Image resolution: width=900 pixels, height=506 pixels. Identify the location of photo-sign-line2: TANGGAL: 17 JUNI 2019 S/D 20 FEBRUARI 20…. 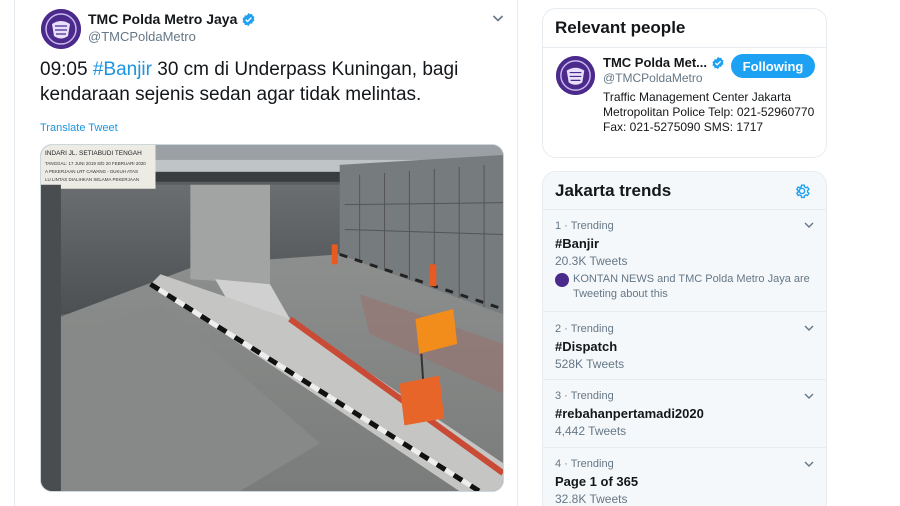
(95, 163).